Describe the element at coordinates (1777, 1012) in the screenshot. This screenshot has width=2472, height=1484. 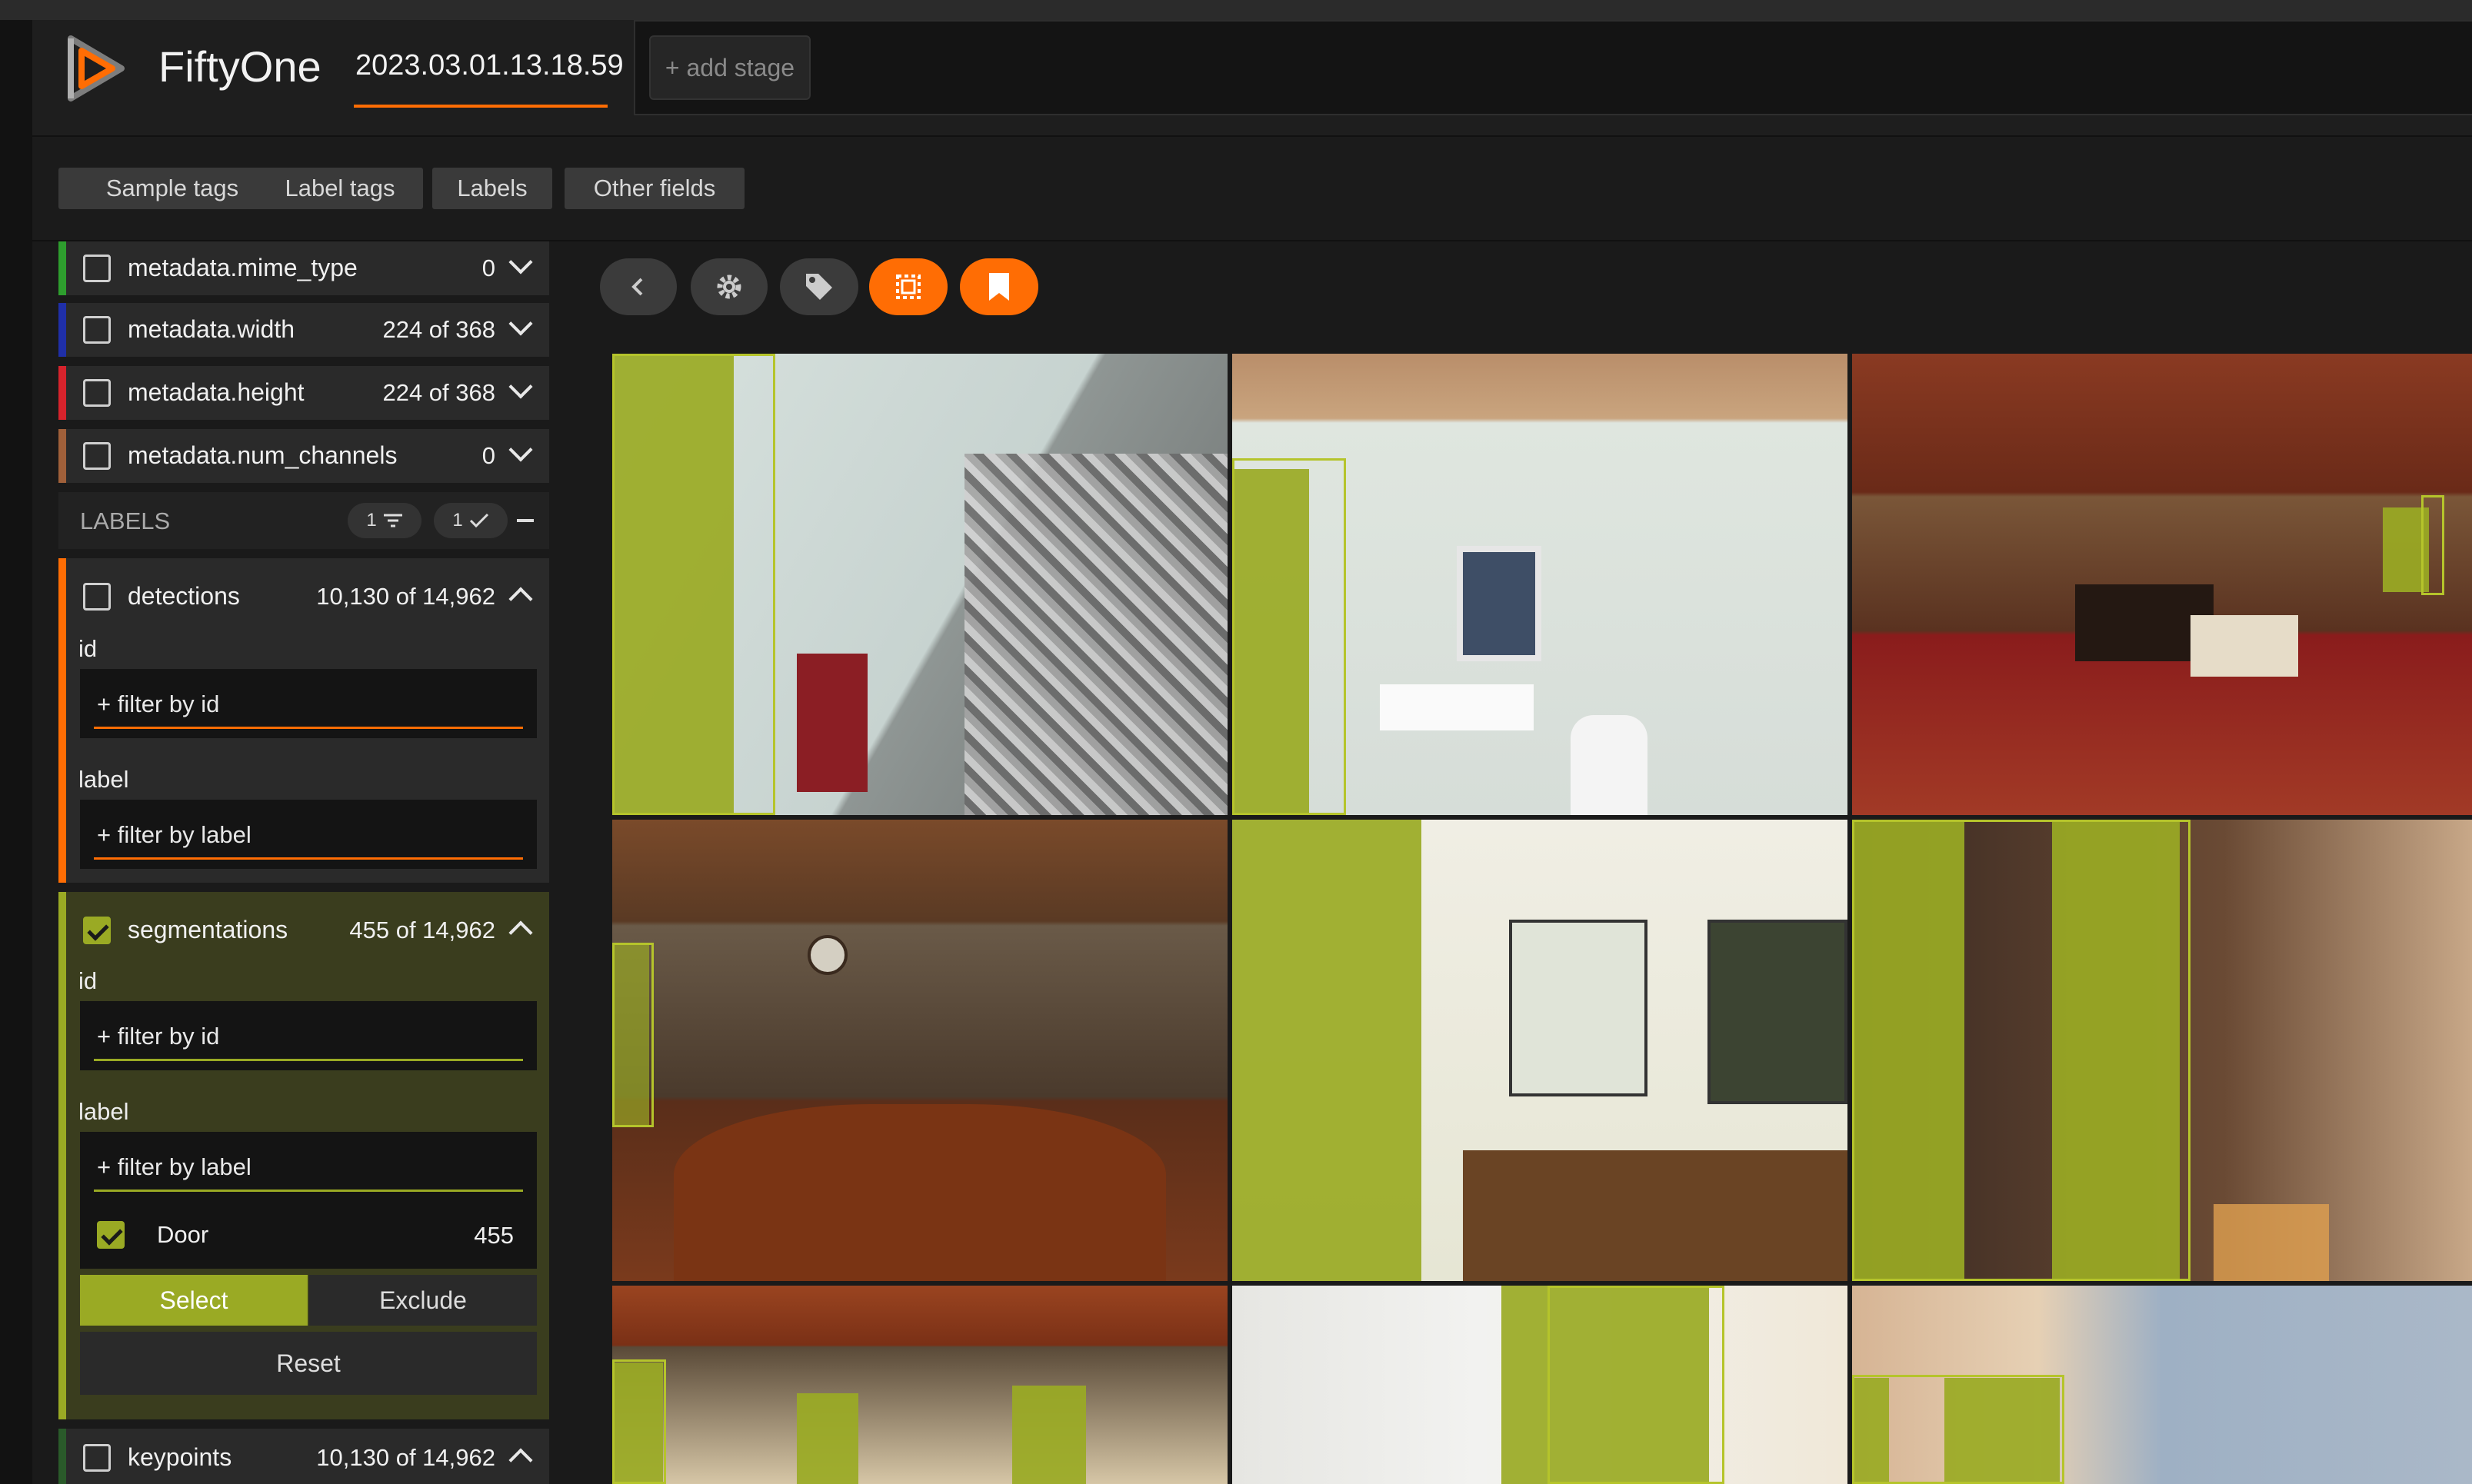
I see `mirror-right-region` at that location.